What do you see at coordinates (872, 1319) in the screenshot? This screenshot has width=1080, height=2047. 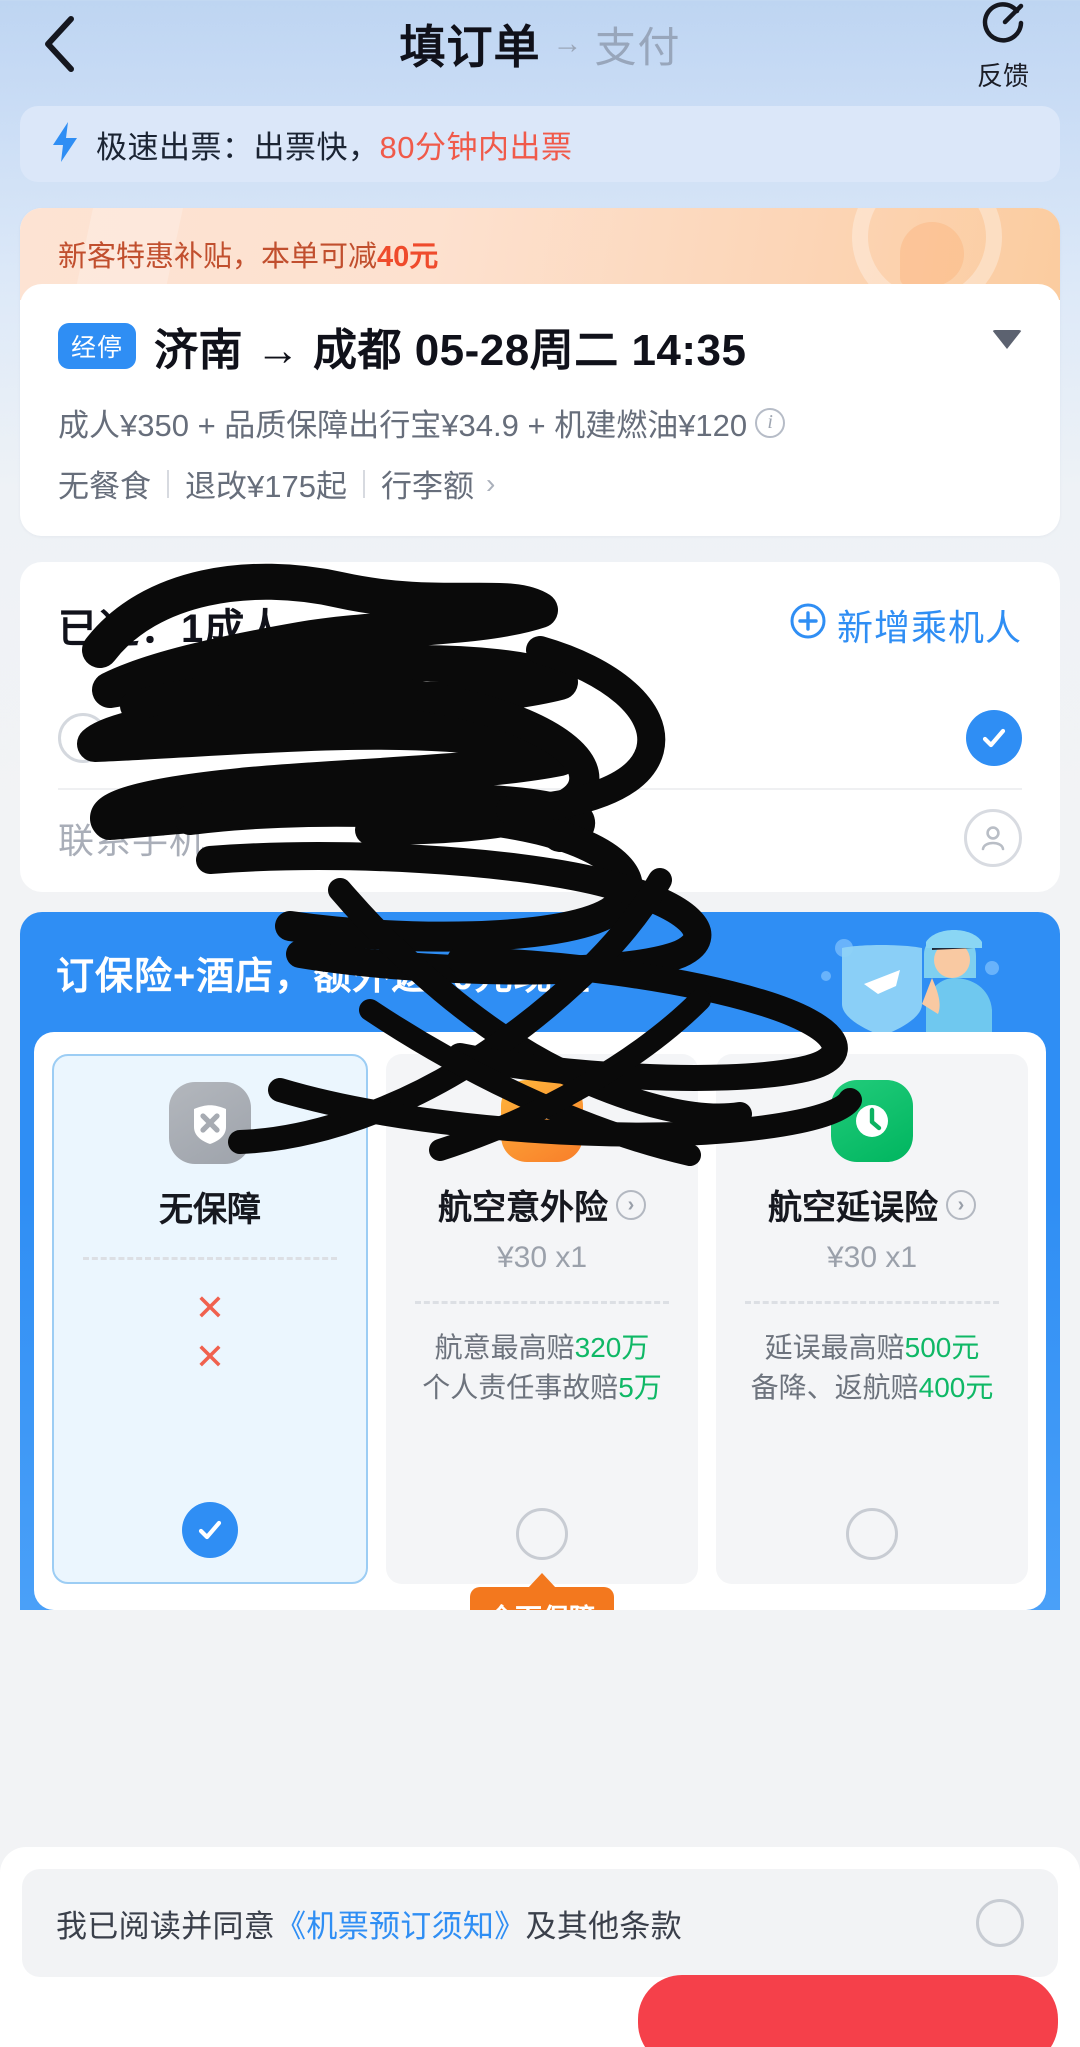 I see `insurance-option-delay-insurance: 航空延误险 › ¥30 x1 延误最高赔500元 备降、返航赔400元` at bounding box center [872, 1319].